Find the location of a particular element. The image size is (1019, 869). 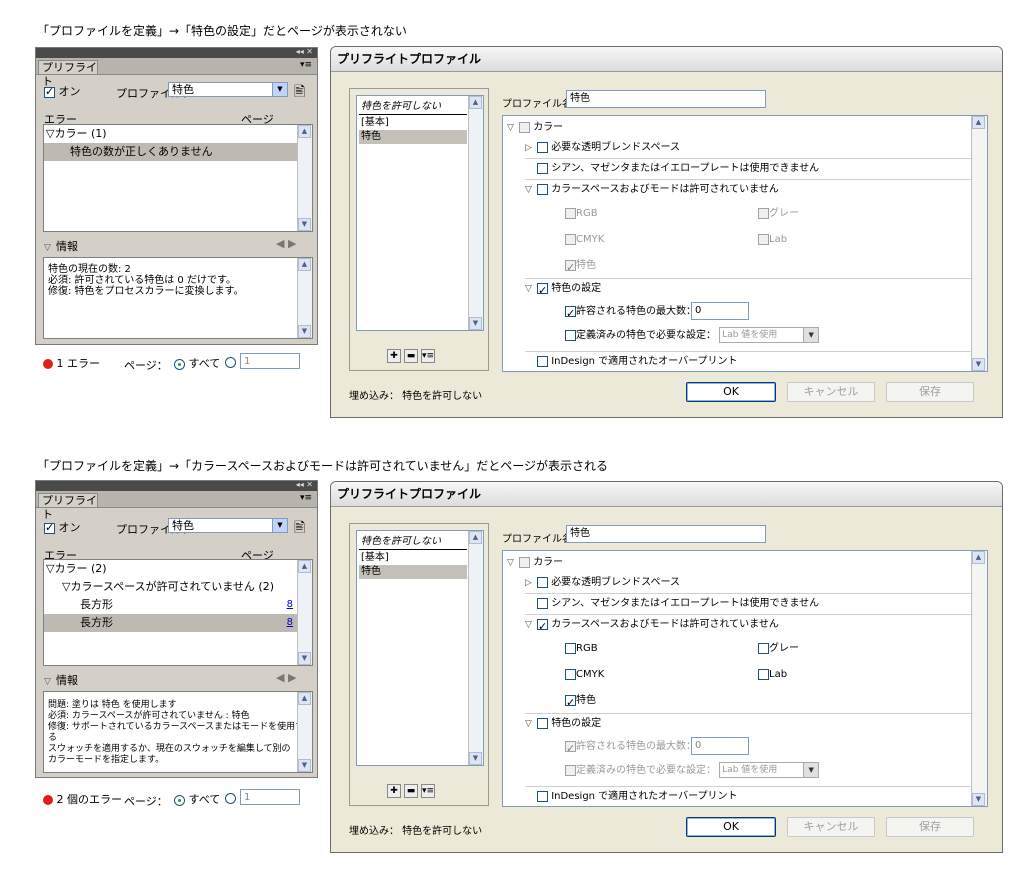

list-item: ▽カラースペースが許可されていません (2) is located at coordinates (171, 587).